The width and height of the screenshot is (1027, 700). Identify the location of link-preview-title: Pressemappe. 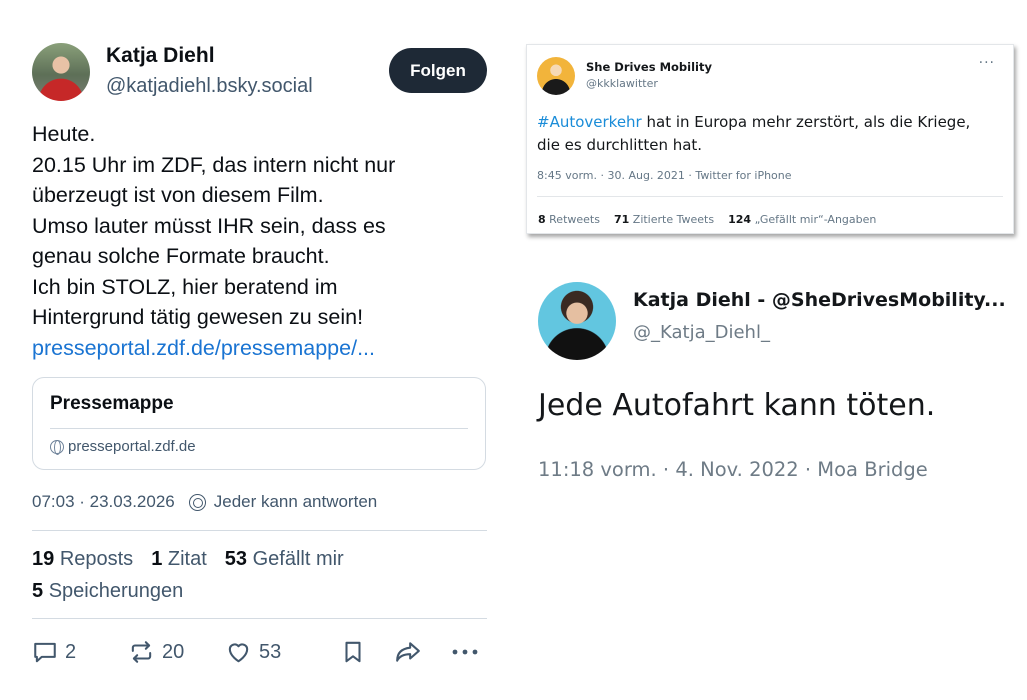
(112, 403).